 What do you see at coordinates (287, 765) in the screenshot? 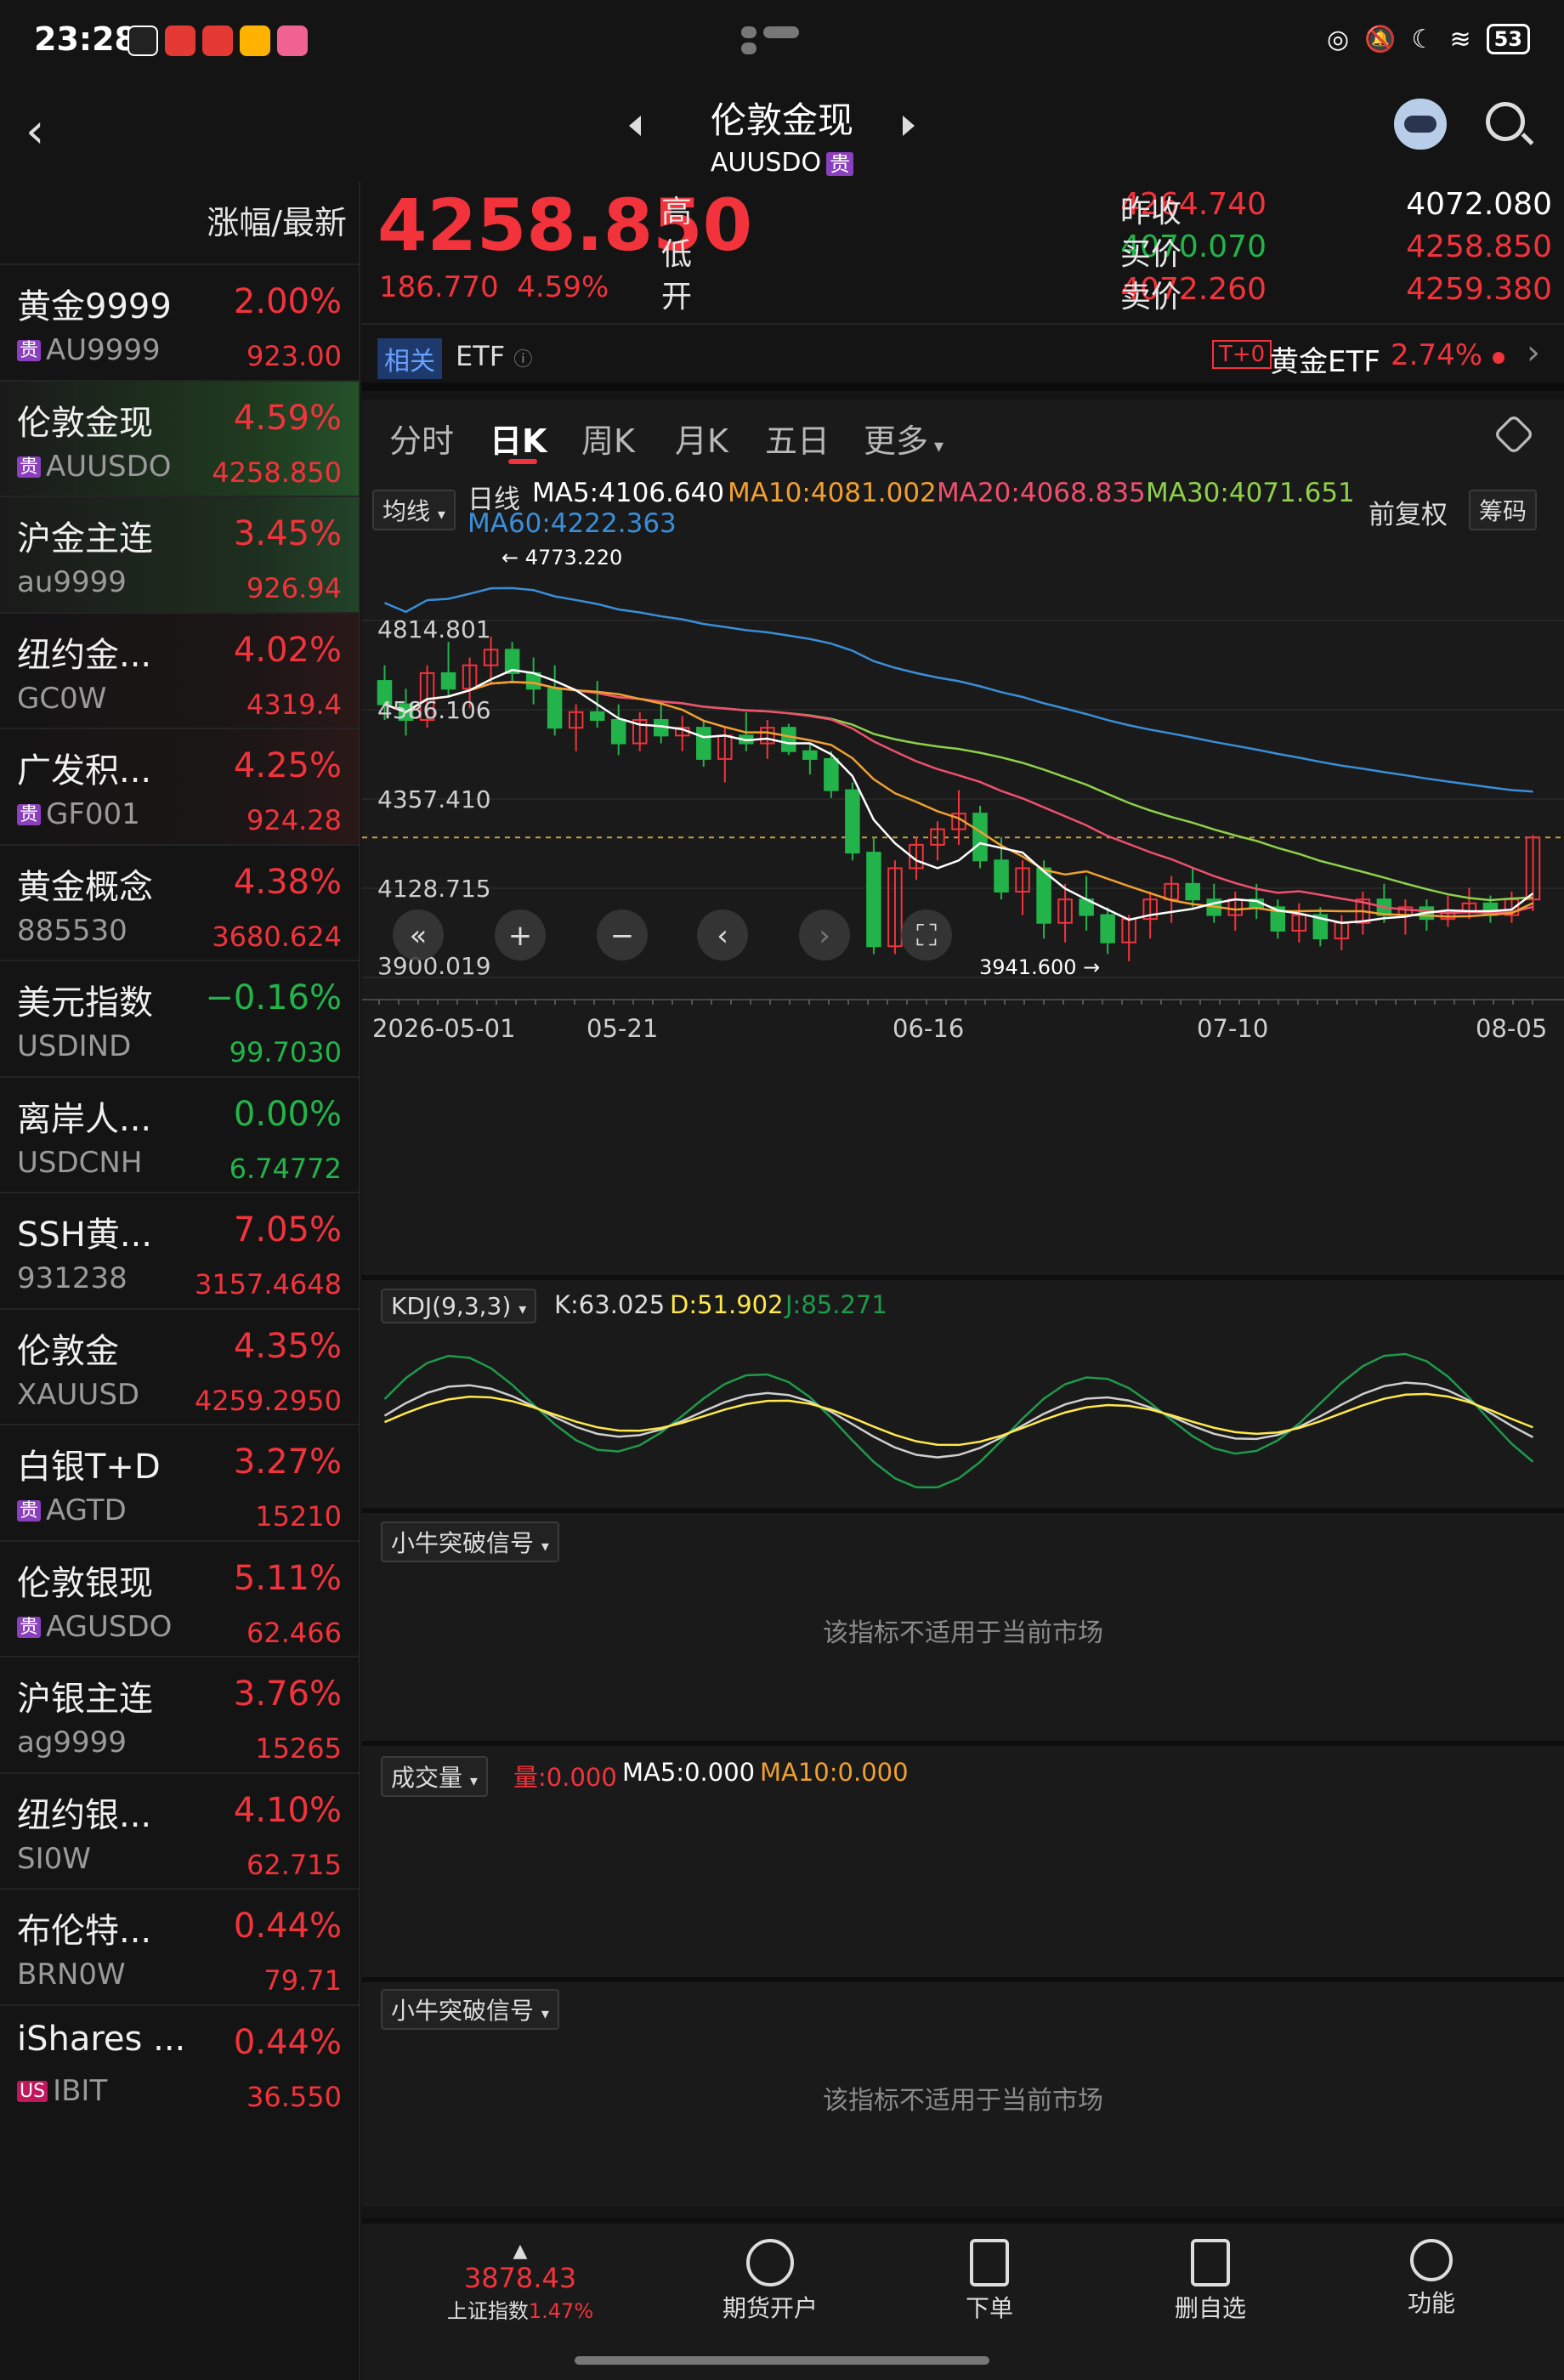
I see `item-pct: 4.25%` at bounding box center [287, 765].